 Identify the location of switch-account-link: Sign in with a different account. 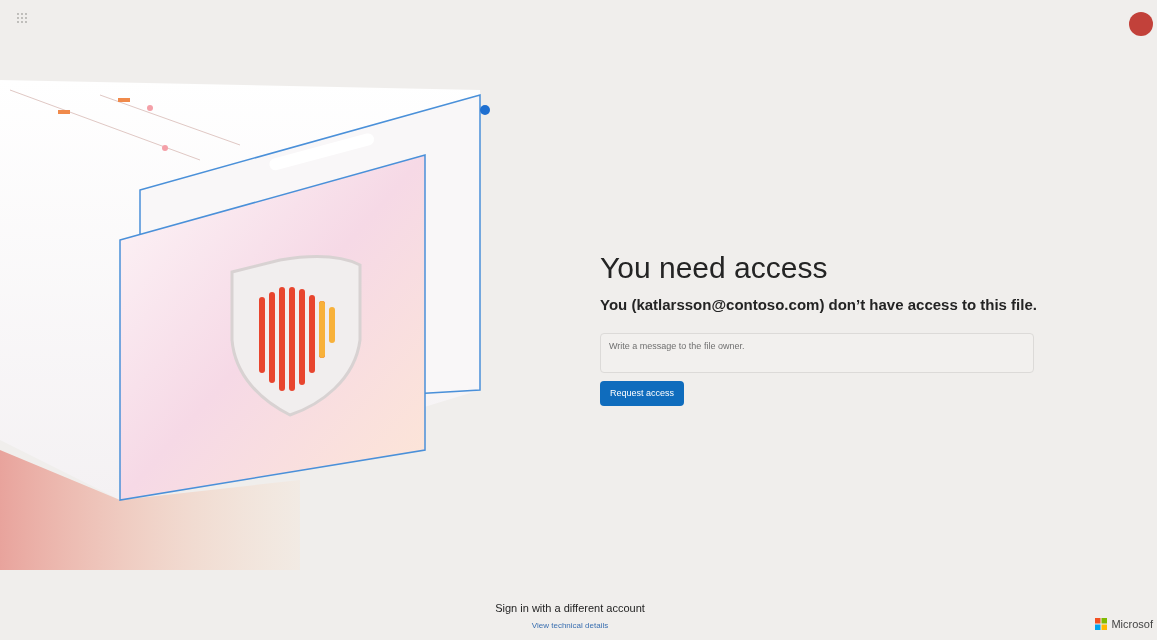
(570, 607).